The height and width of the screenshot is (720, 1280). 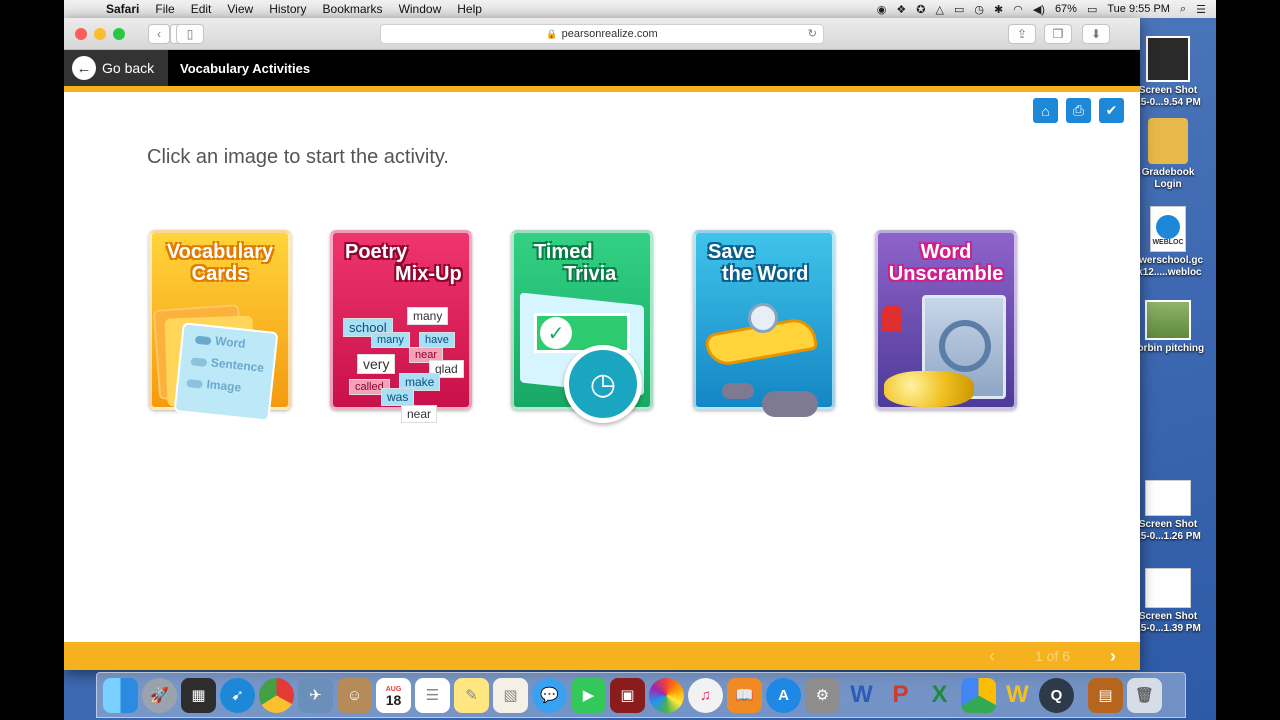 What do you see at coordinates (510, 695) in the screenshot?
I see `preview-icon: ▧` at bounding box center [510, 695].